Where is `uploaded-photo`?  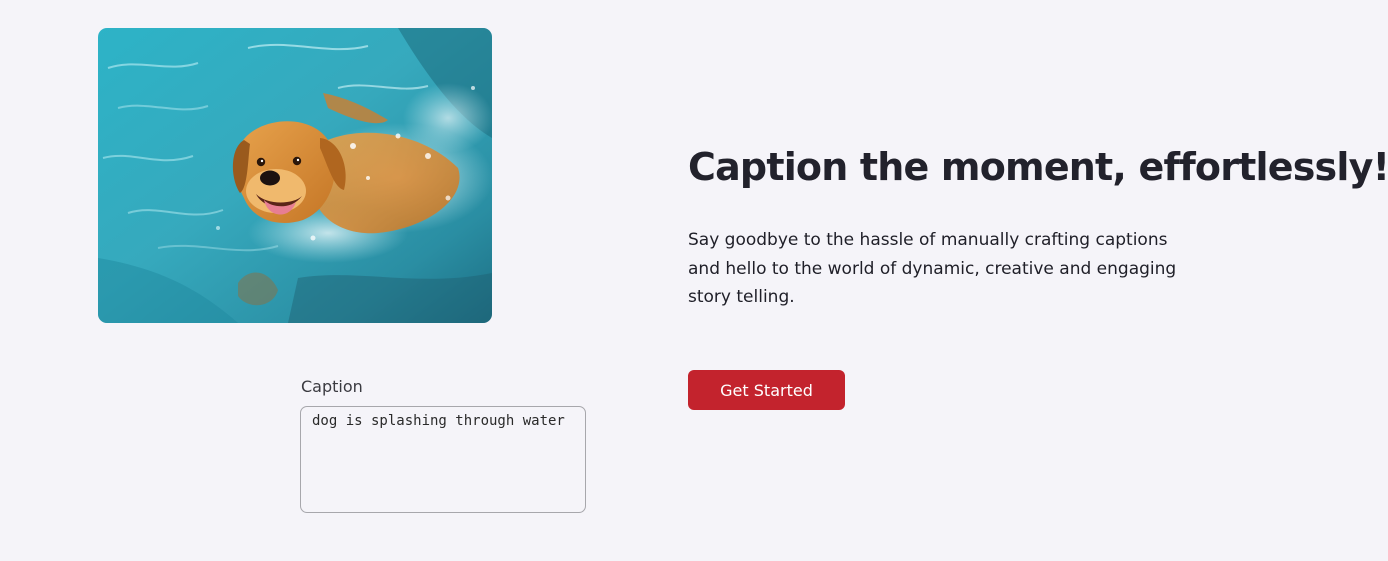 uploaded-photo is located at coordinates (295, 175).